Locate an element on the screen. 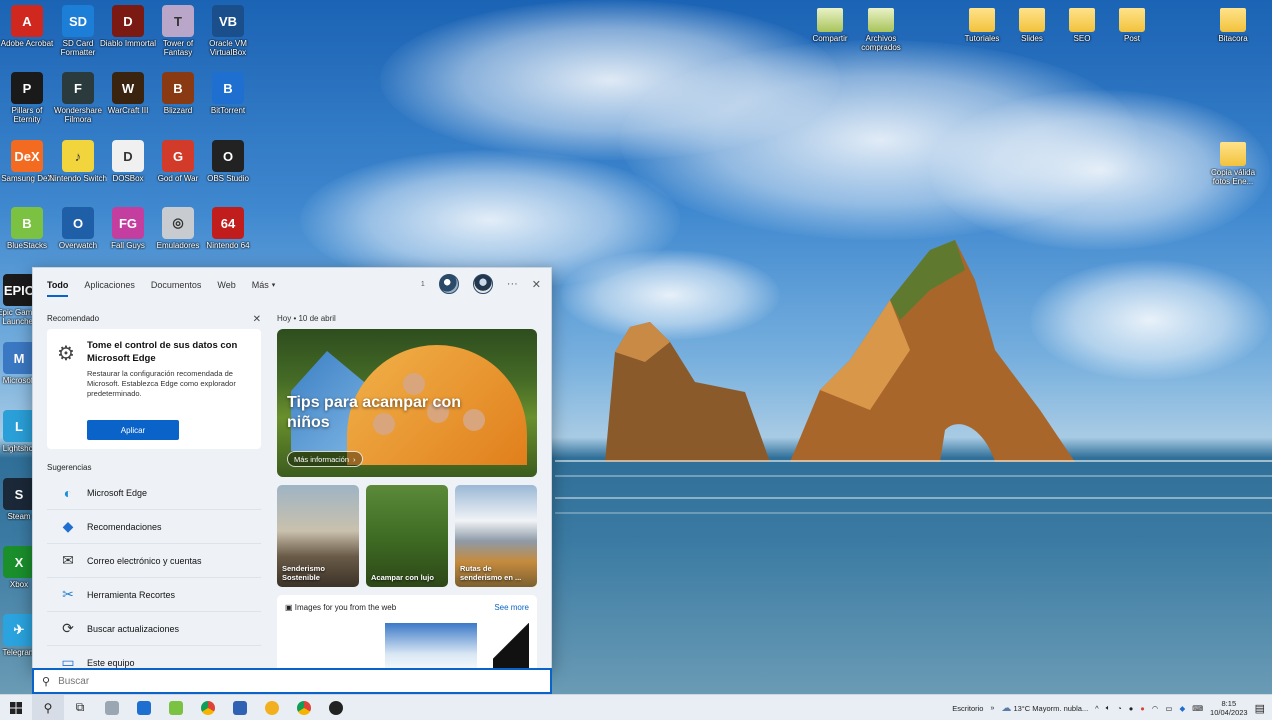 This screenshot has height=720, width=1272. bittorrent-icon: B is located at coordinates (228, 88).